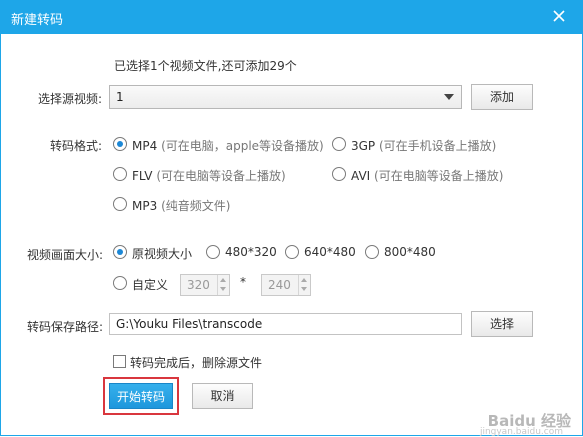 Image resolution: width=583 pixels, height=437 pixels. I want to click on size-640x480-label: 640*480, so click(330, 252).